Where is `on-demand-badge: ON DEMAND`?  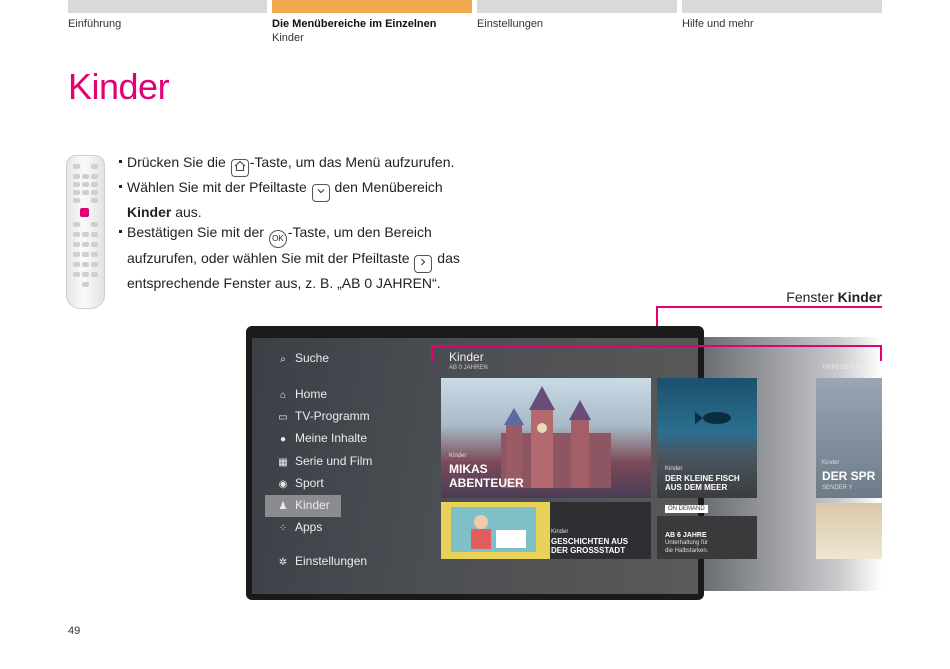 on-demand-badge: ON DEMAND is located at coordinates (686, 509).